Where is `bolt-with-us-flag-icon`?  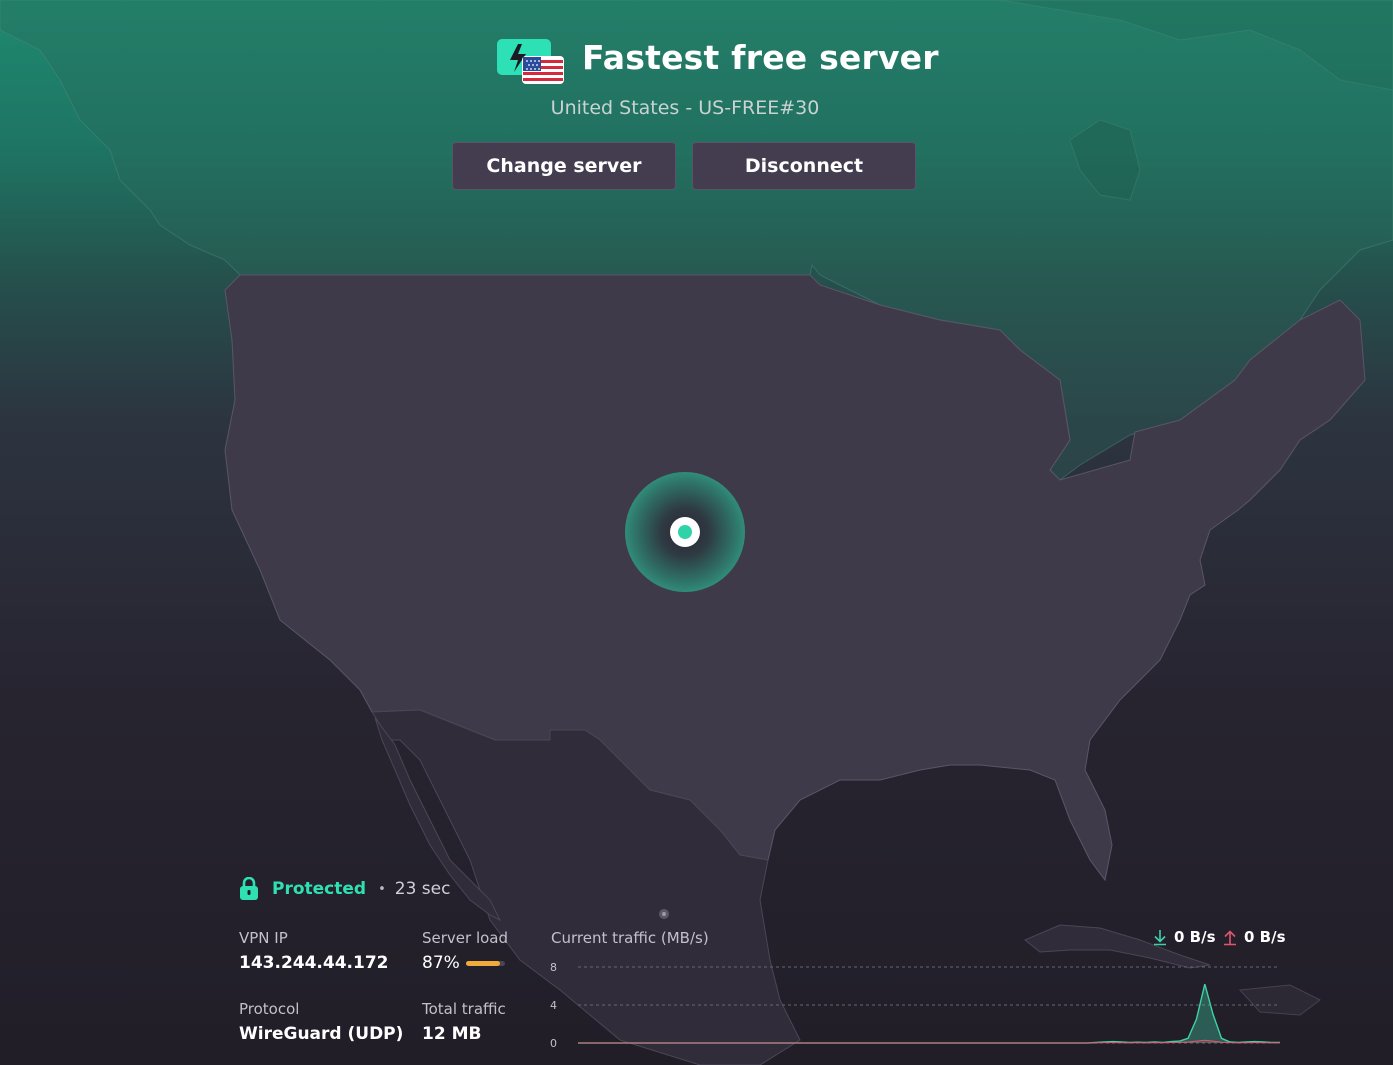 bolt-with-us-flag-icon is located at coordinates (530, 61).